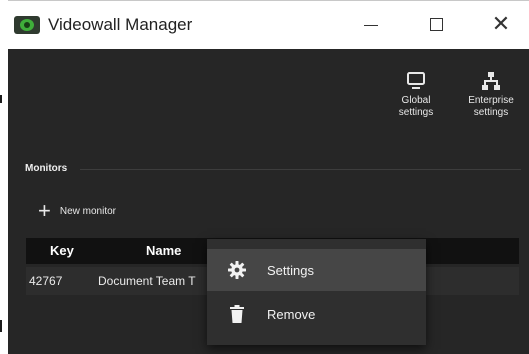  I want to click on title-bar: Videowall Manager ✕, so click(268, 25).